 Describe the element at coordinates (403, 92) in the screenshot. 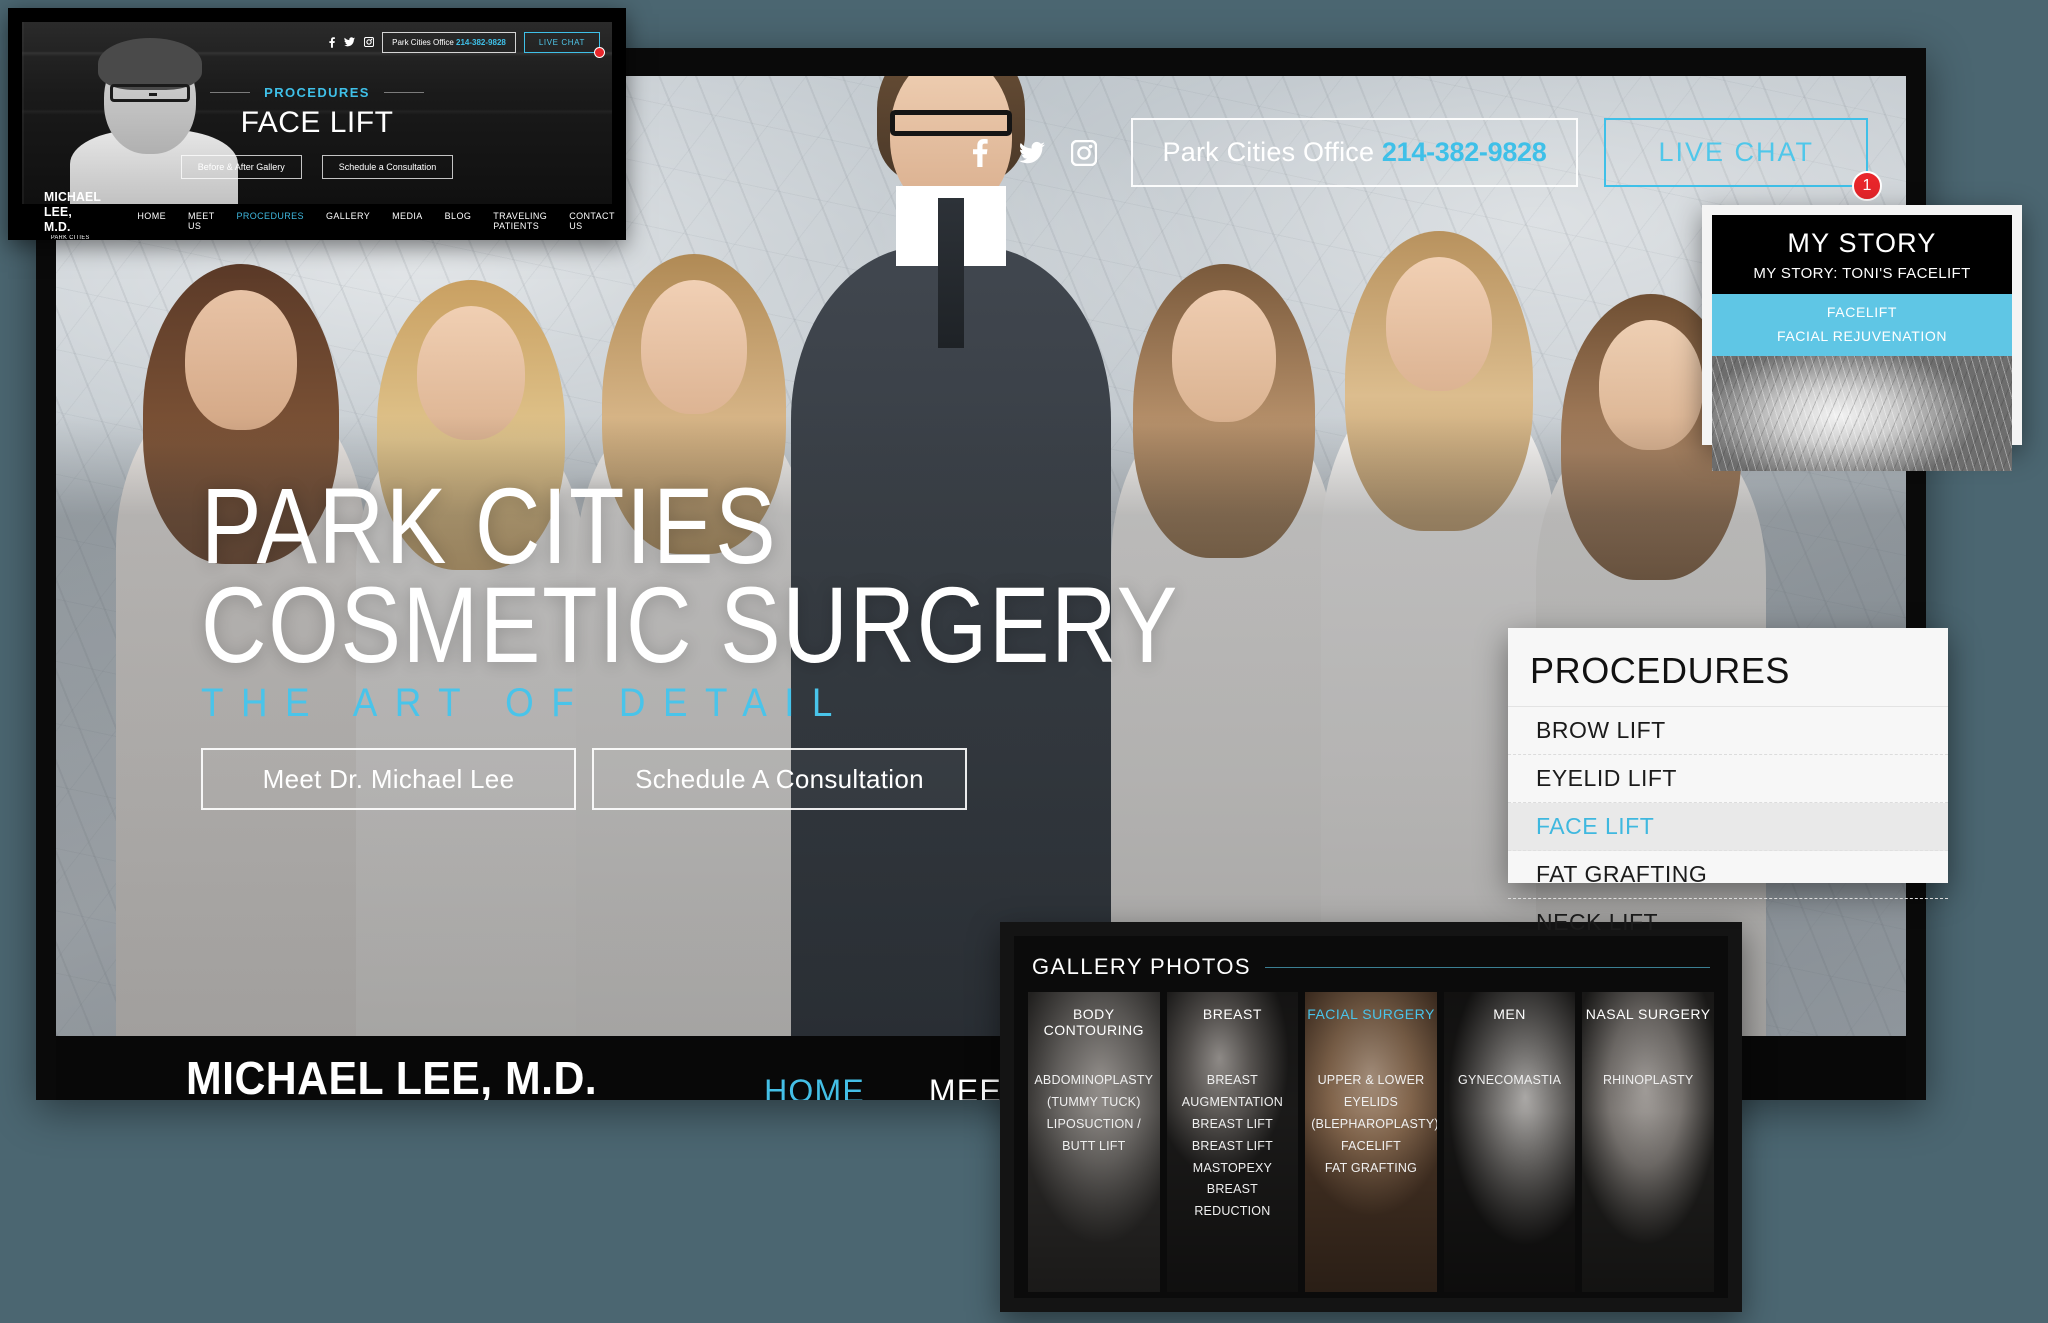

I see `inset-rule-right` at that location.